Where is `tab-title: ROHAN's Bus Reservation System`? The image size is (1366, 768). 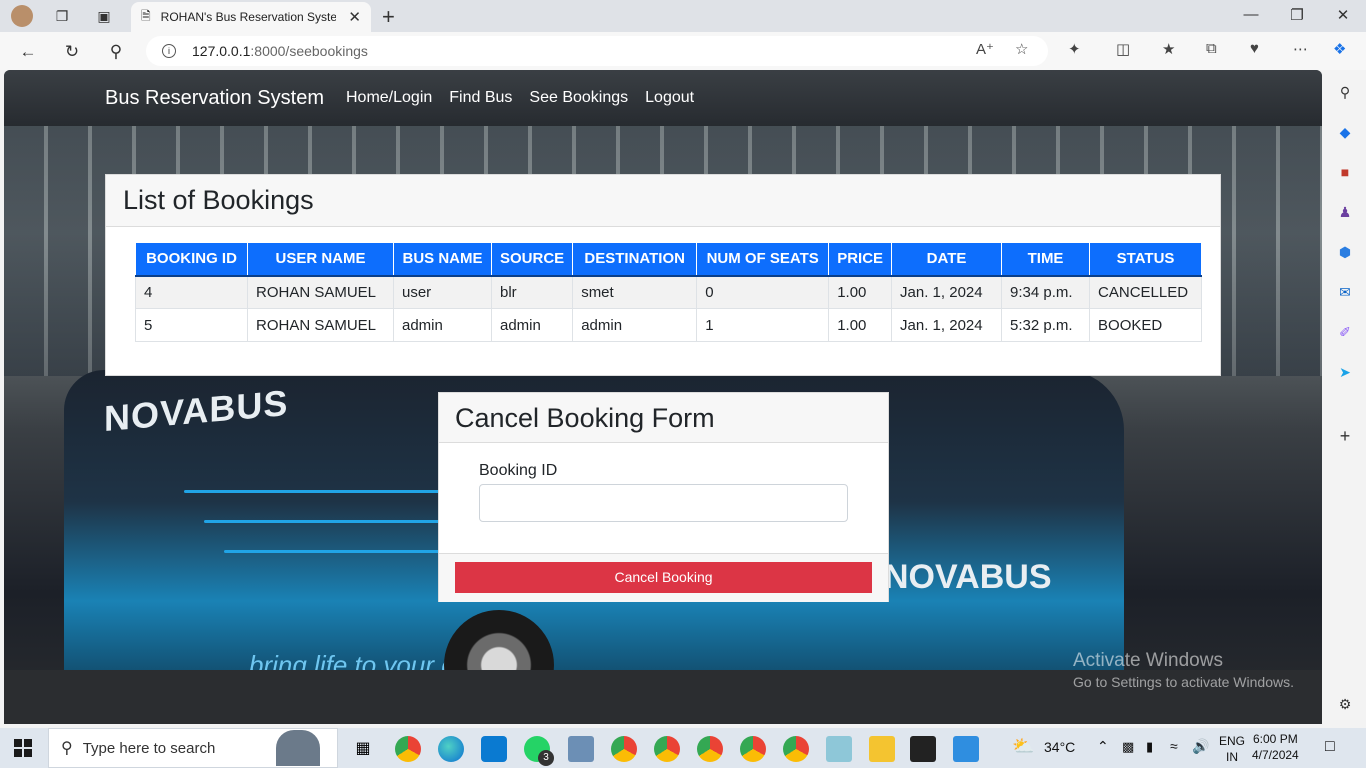 tab-title: ROHAN's Bus Reservation System is located at coordinates (248, 17).